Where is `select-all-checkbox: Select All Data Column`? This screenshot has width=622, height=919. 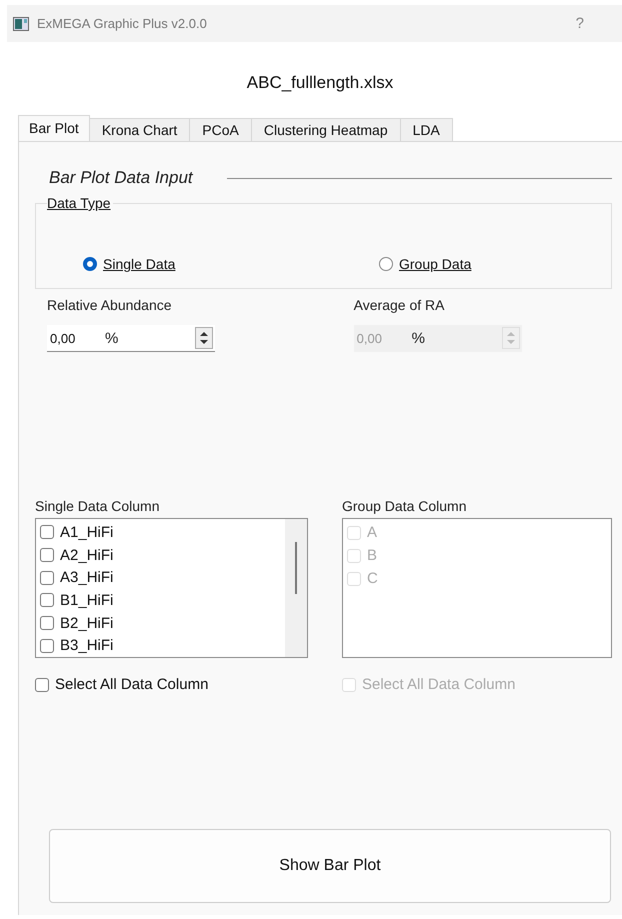
select-all-checkbox: Select All Data Column is located at coordinates (188, 684).